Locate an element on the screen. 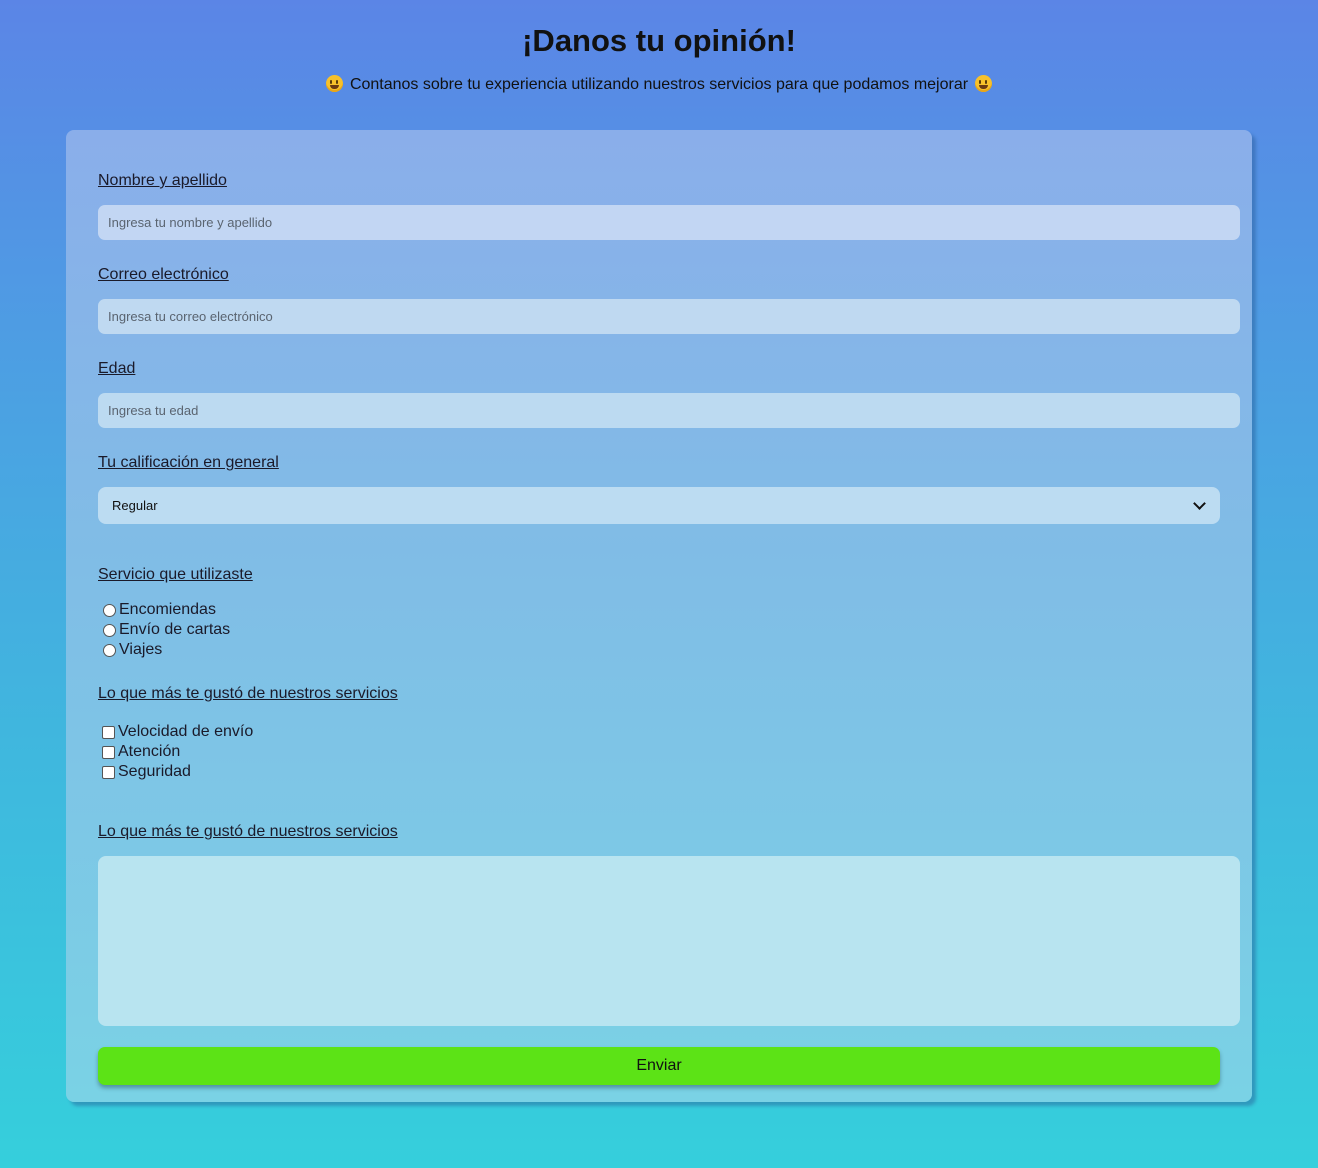  service-option-label: Encomiendas is located at coordinates (167, 609).